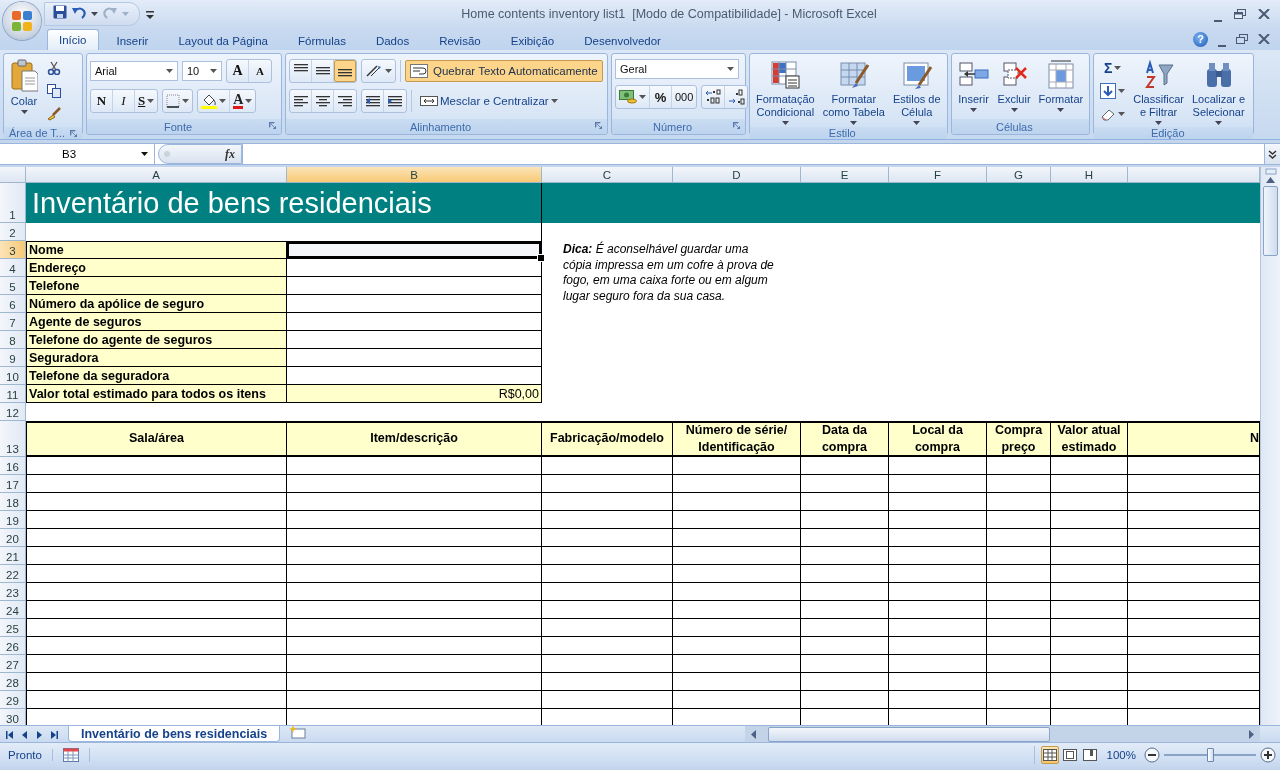 The image size is (1280, 770). What do you see at coordinates (79, 12) in the screenshot?
I see `undo-arrow-icon` at bounding box center [79, 12].